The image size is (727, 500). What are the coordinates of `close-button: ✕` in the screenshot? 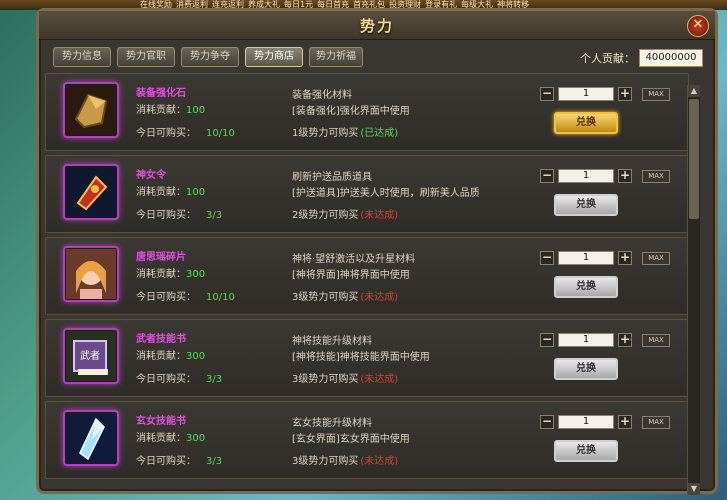 It's located at (698, 26).